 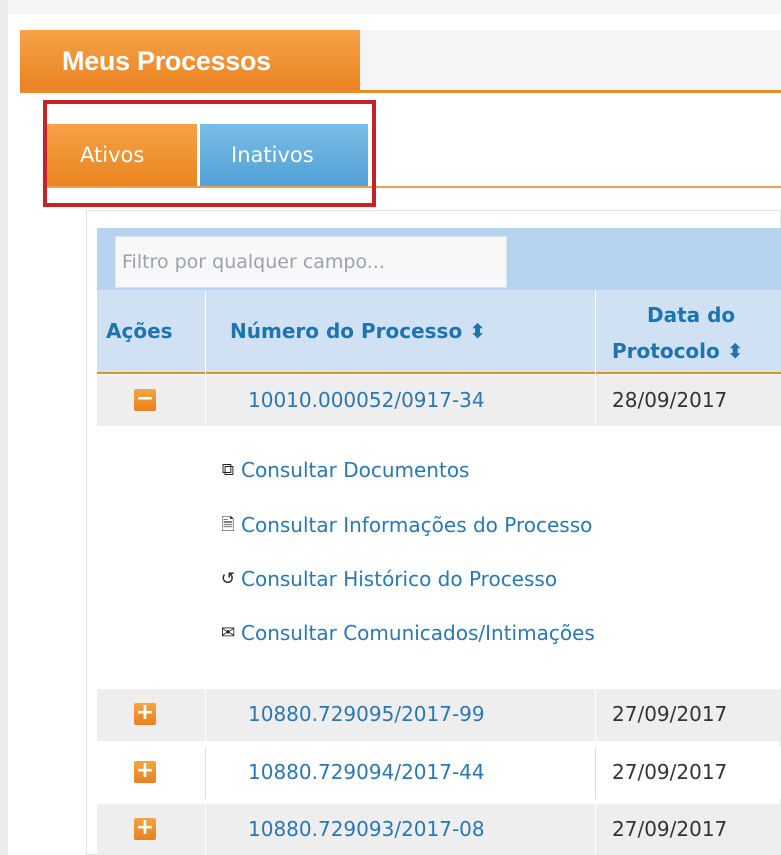 What do you see at coordinates (228, 470) in the screenshot?
I see `copy-documents-icon: ⧉` at bounding box center [228, 470].